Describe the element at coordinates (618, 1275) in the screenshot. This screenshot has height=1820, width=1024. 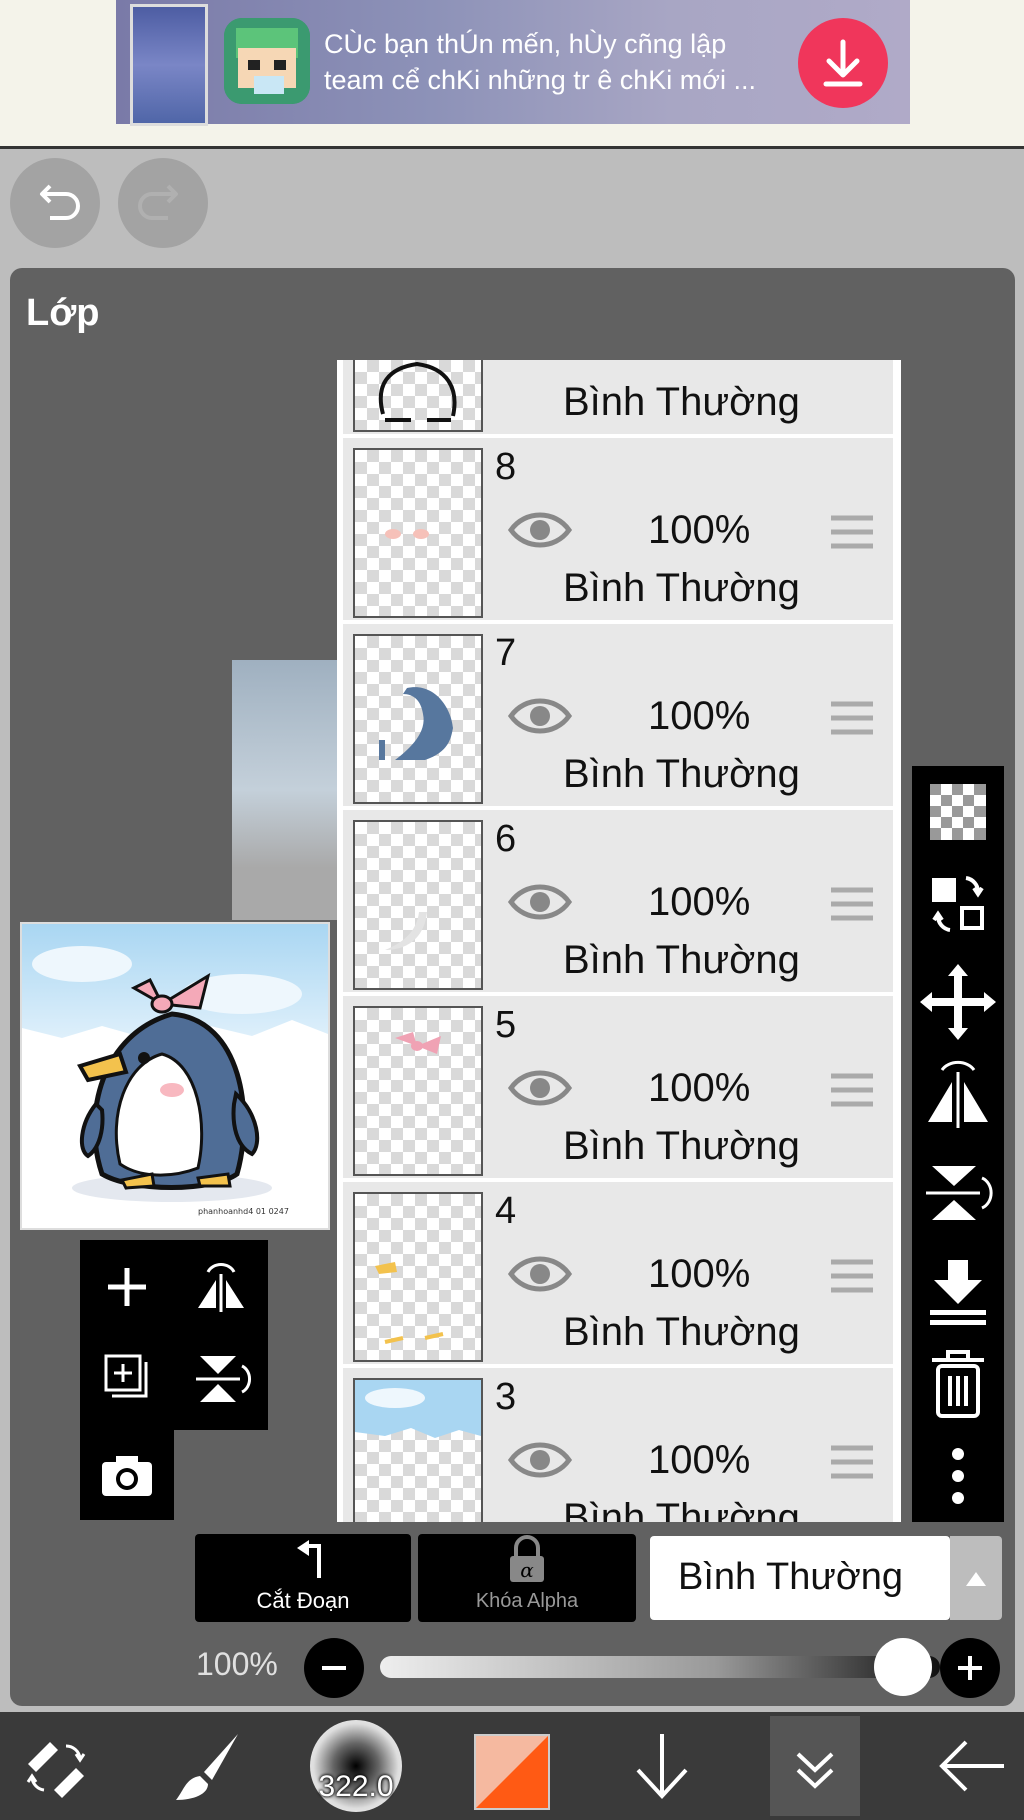
I see `layer-row: 4 100% Bình Thường` at that location.